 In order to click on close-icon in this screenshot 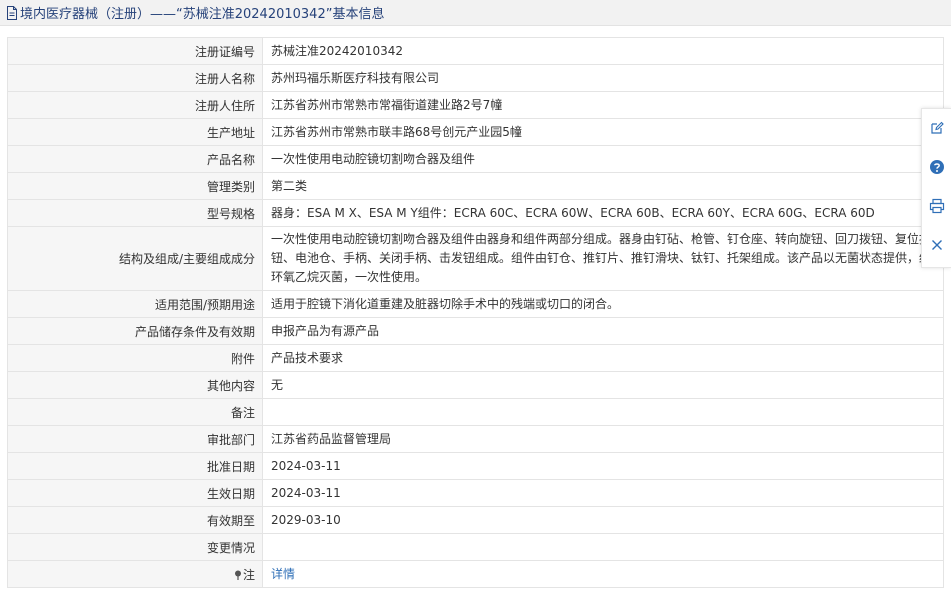, I will do `click(937, 245)`.